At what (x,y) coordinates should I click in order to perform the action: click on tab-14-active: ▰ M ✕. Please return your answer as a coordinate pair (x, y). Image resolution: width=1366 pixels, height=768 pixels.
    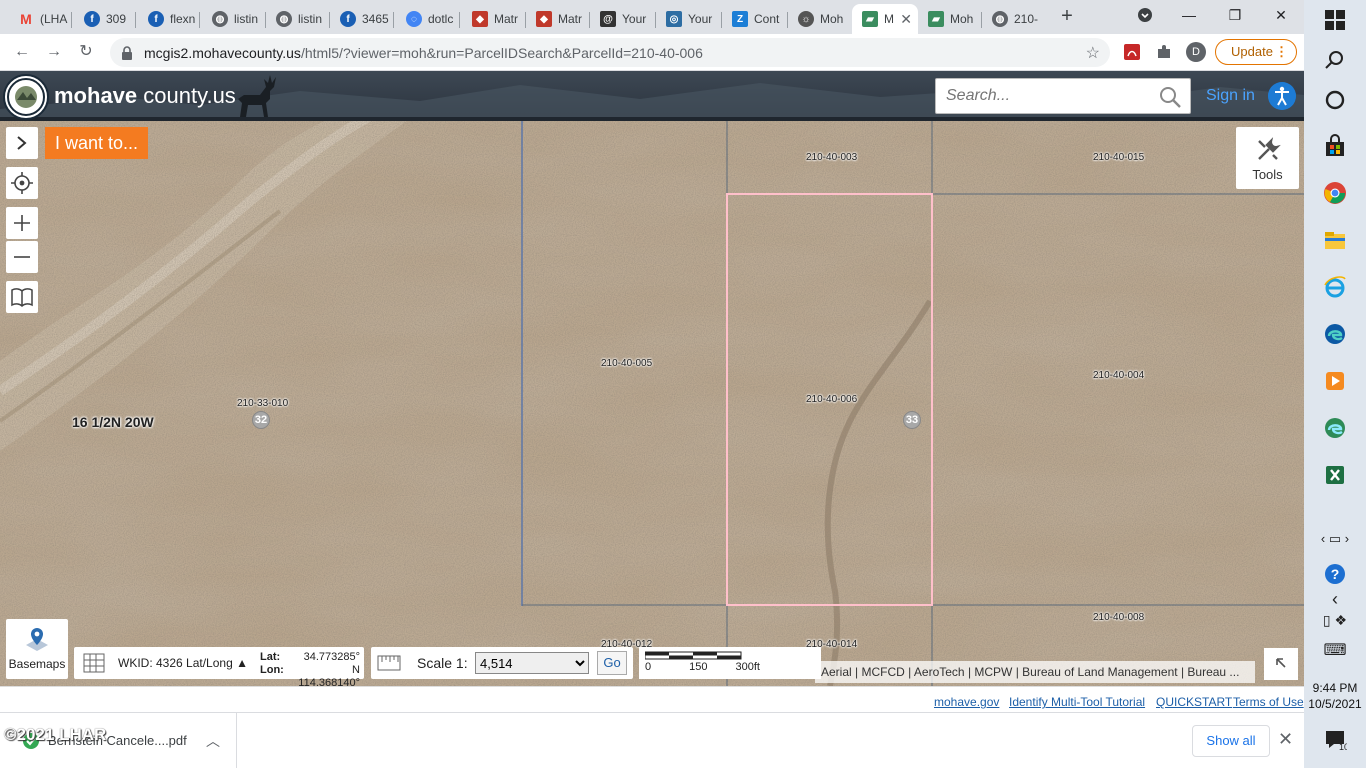
    Looking at the image, I should click on (885, 19).